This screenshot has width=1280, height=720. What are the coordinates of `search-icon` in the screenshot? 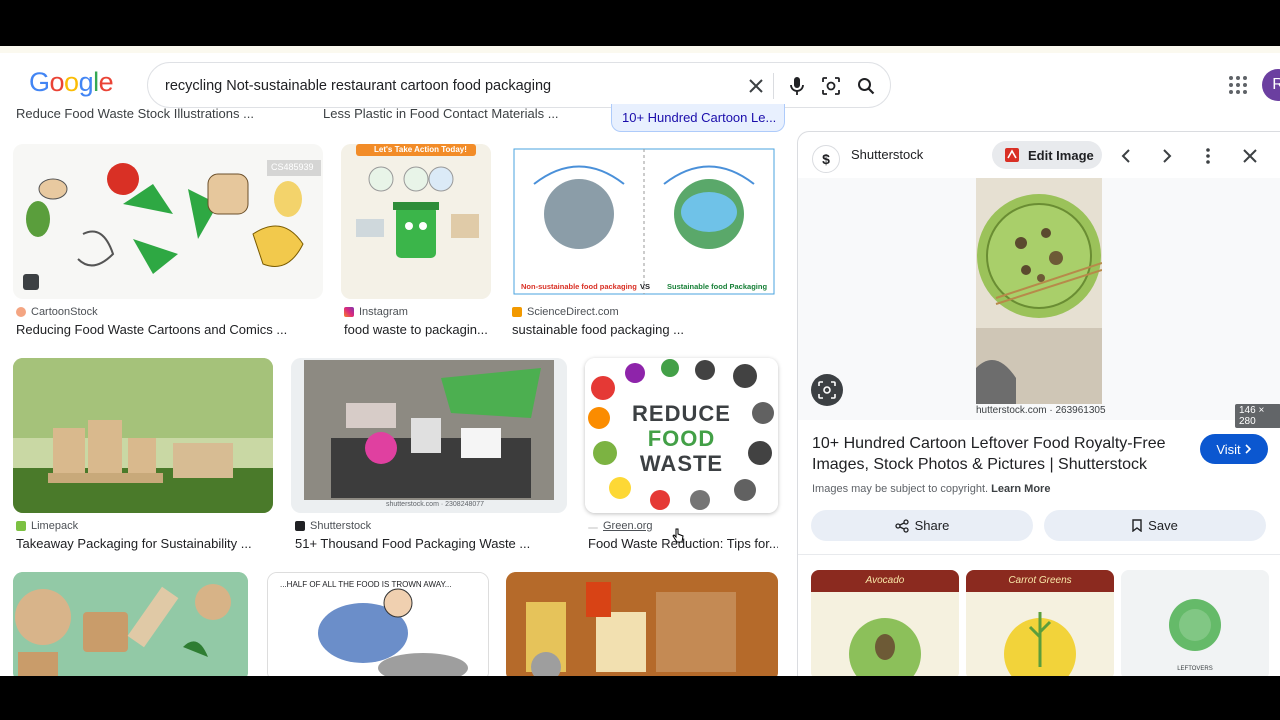 It's located at (866, 86).